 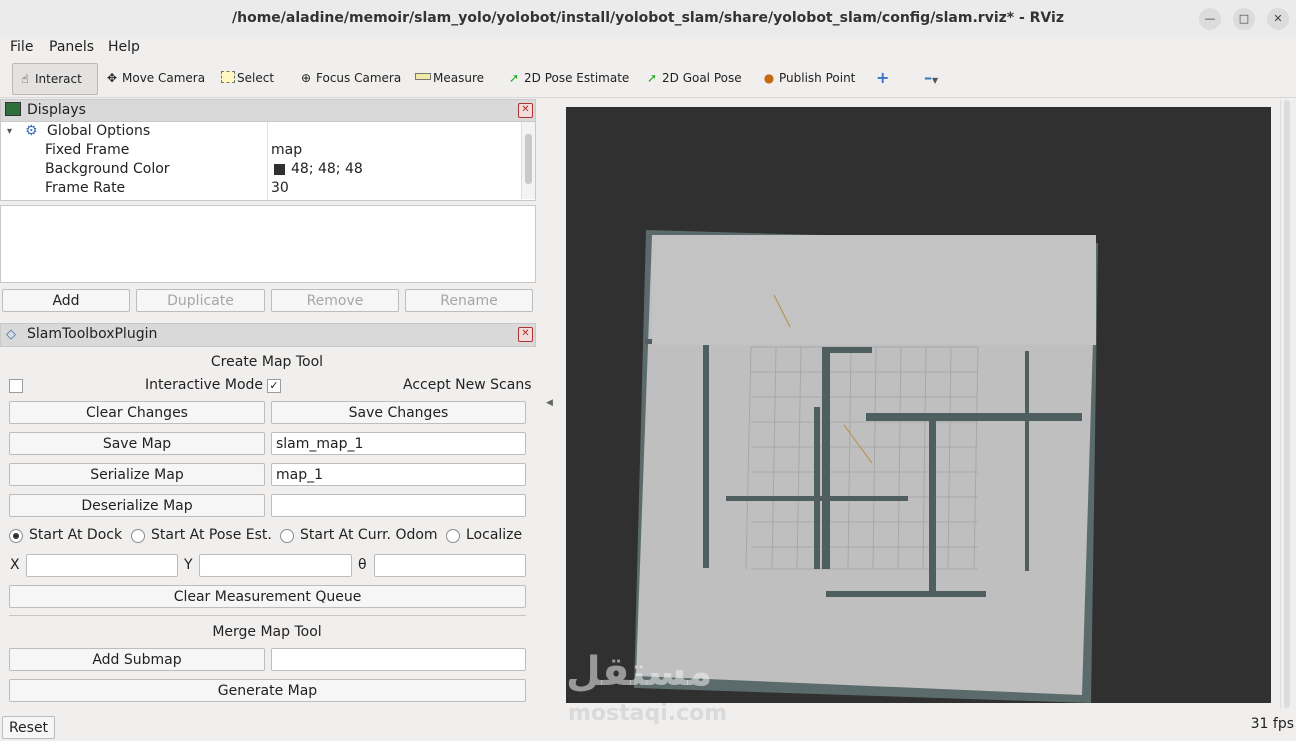 I want to click on select-box-icon, so click(x=228, y=77).